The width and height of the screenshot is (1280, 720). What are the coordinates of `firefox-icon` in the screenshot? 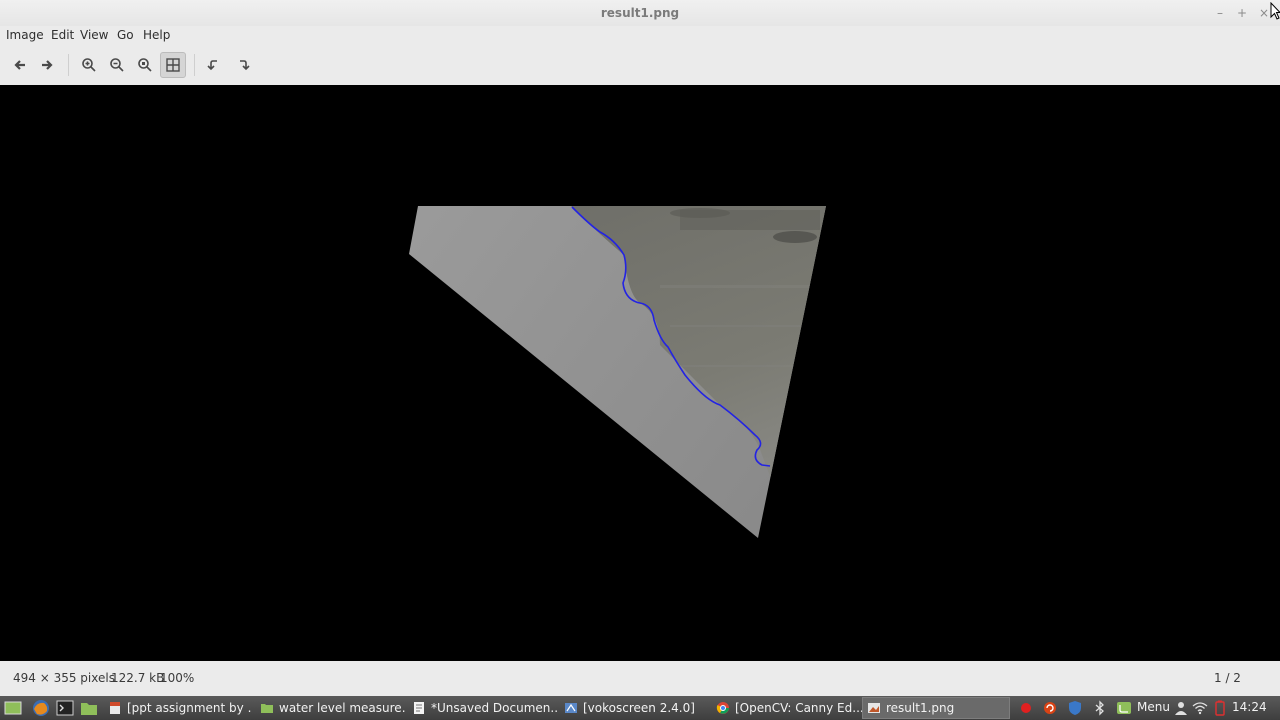 It's located at (41, 708).